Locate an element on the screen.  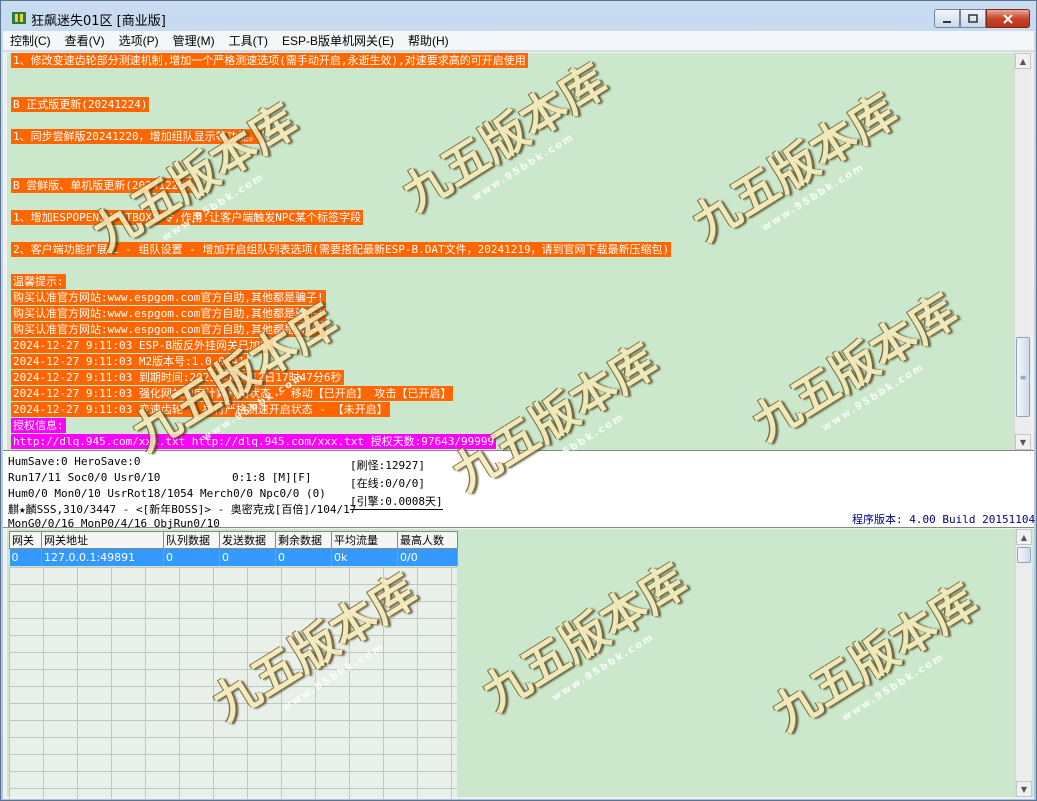
run-stats-text: Run17/11 Soc0/0 Usr0/10 is located at coordinates (84, 477).